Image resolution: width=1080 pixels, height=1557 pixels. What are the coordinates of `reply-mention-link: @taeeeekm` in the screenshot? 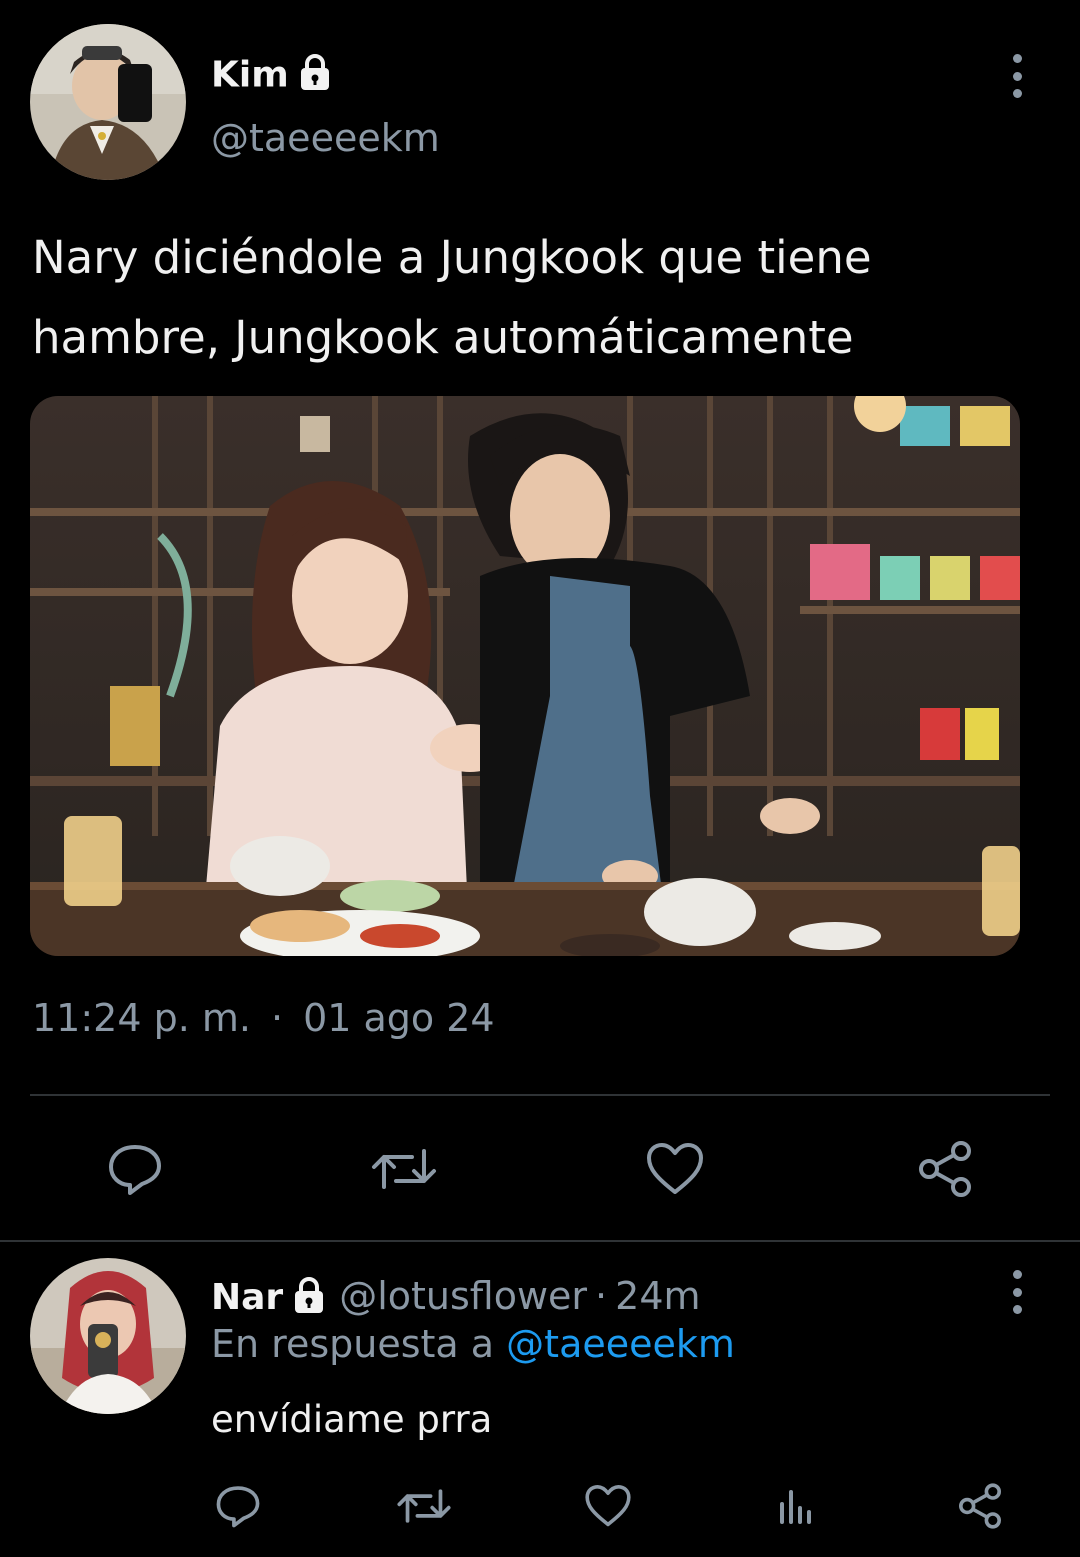 It's located at (620, 1344).